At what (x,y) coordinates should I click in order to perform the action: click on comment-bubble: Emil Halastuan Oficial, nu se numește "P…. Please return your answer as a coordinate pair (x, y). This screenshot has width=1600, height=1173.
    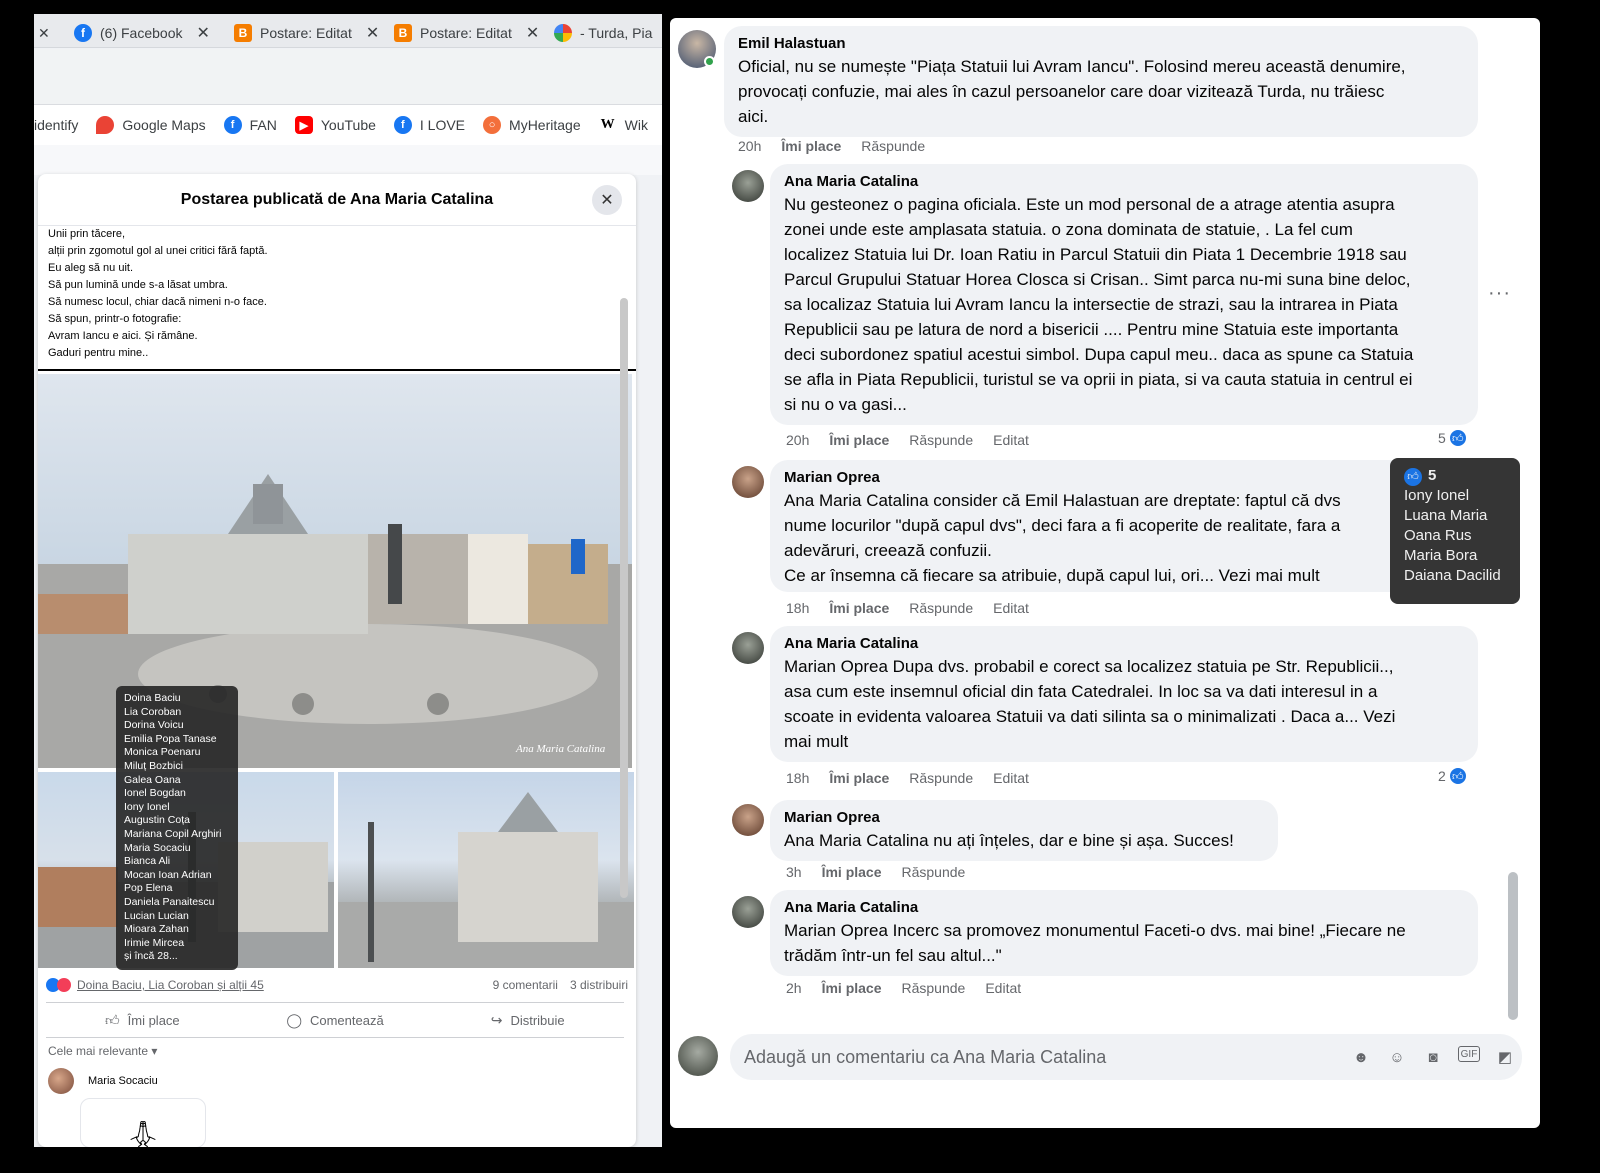
    Looking at the image, I should click on (1101, 81).